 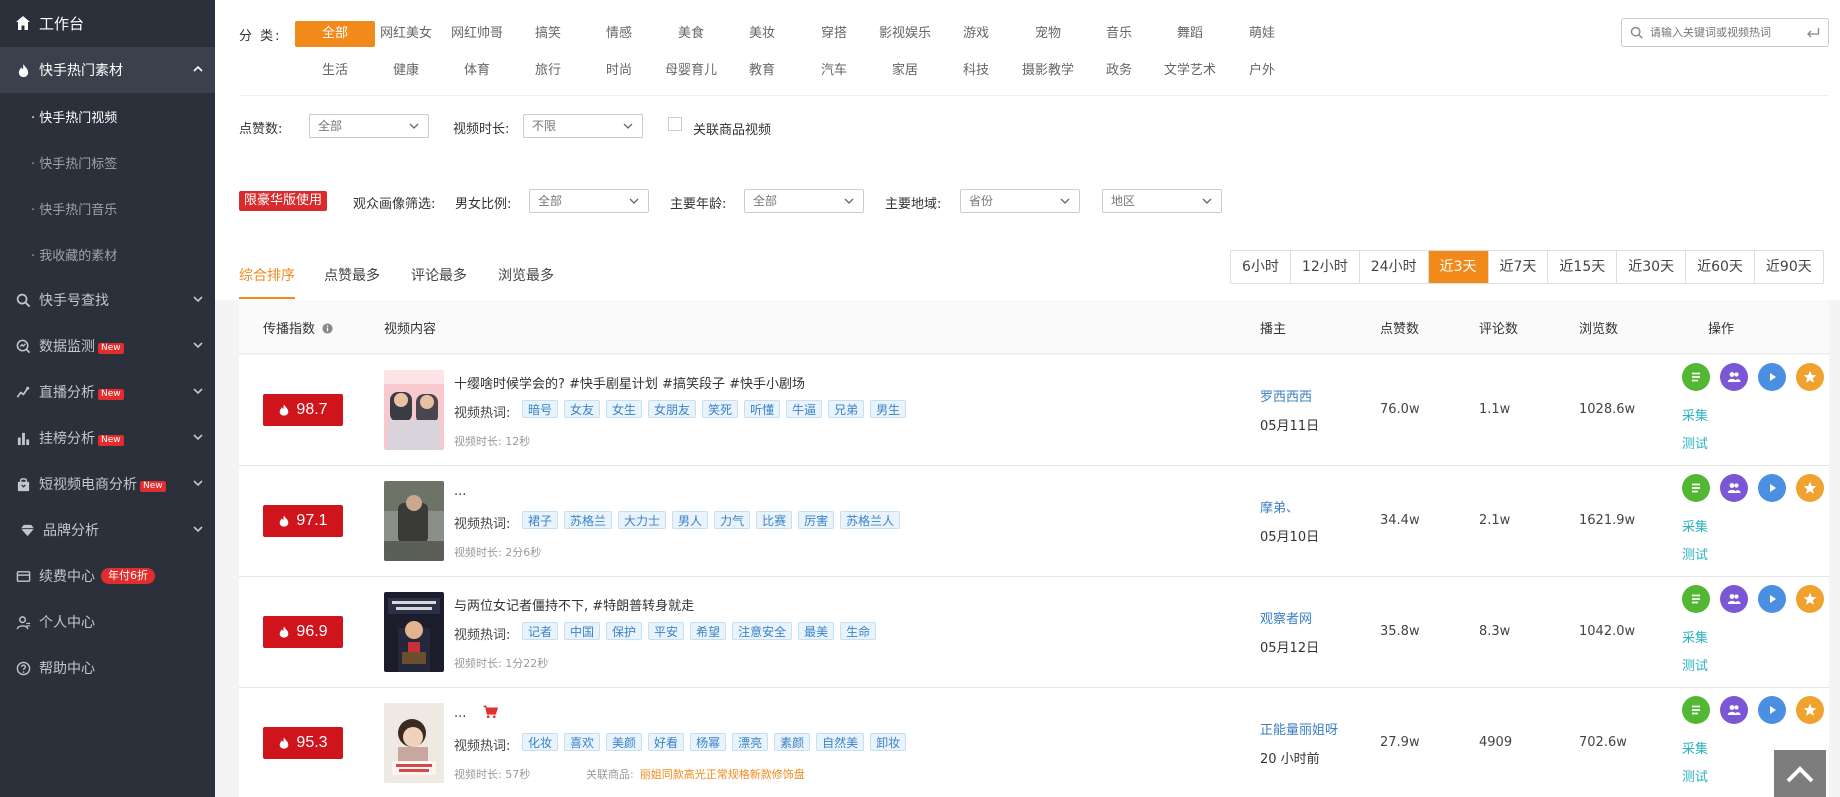 I want to click on sidebar-sub-hot-music: · 快手热门音乐, so click(x=107, y=208).